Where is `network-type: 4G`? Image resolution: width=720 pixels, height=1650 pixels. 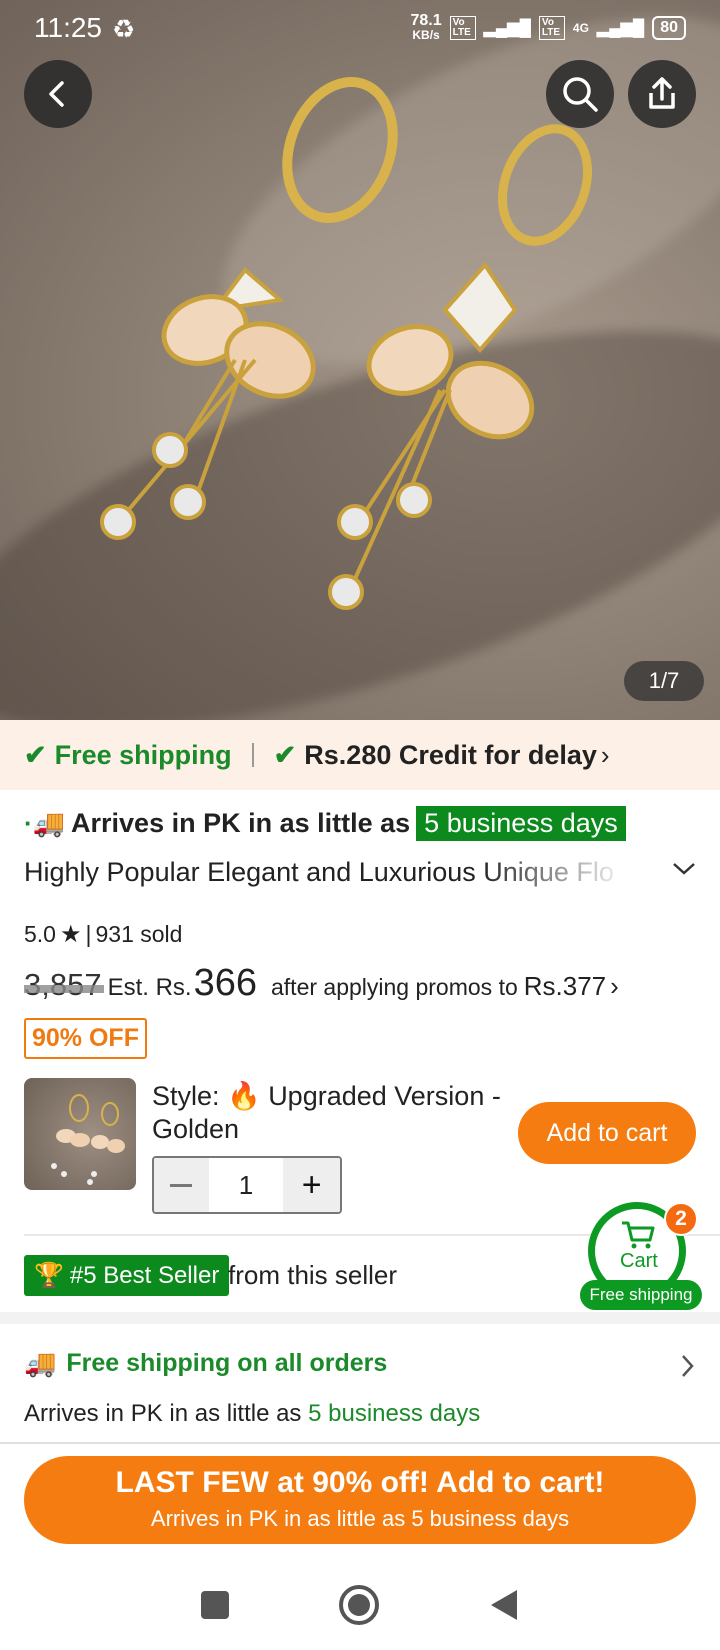 network-type: 4G is located at coordinates (580, 28).